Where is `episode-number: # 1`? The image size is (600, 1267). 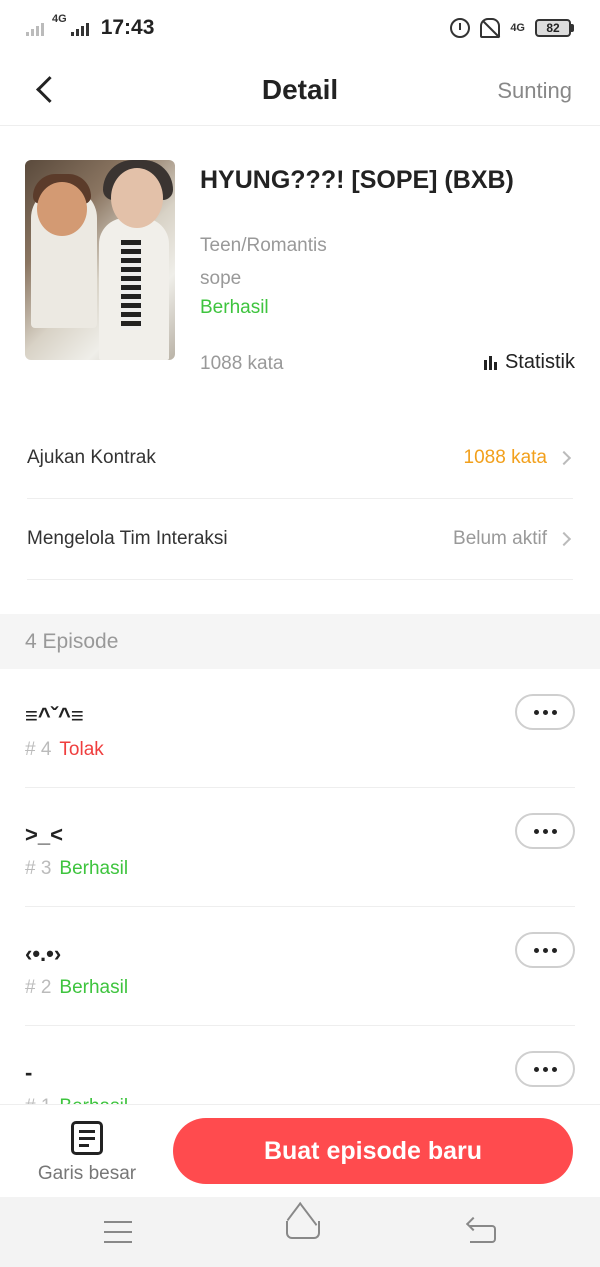 episode-number: # 1 is located at coordinates (38, 1100).